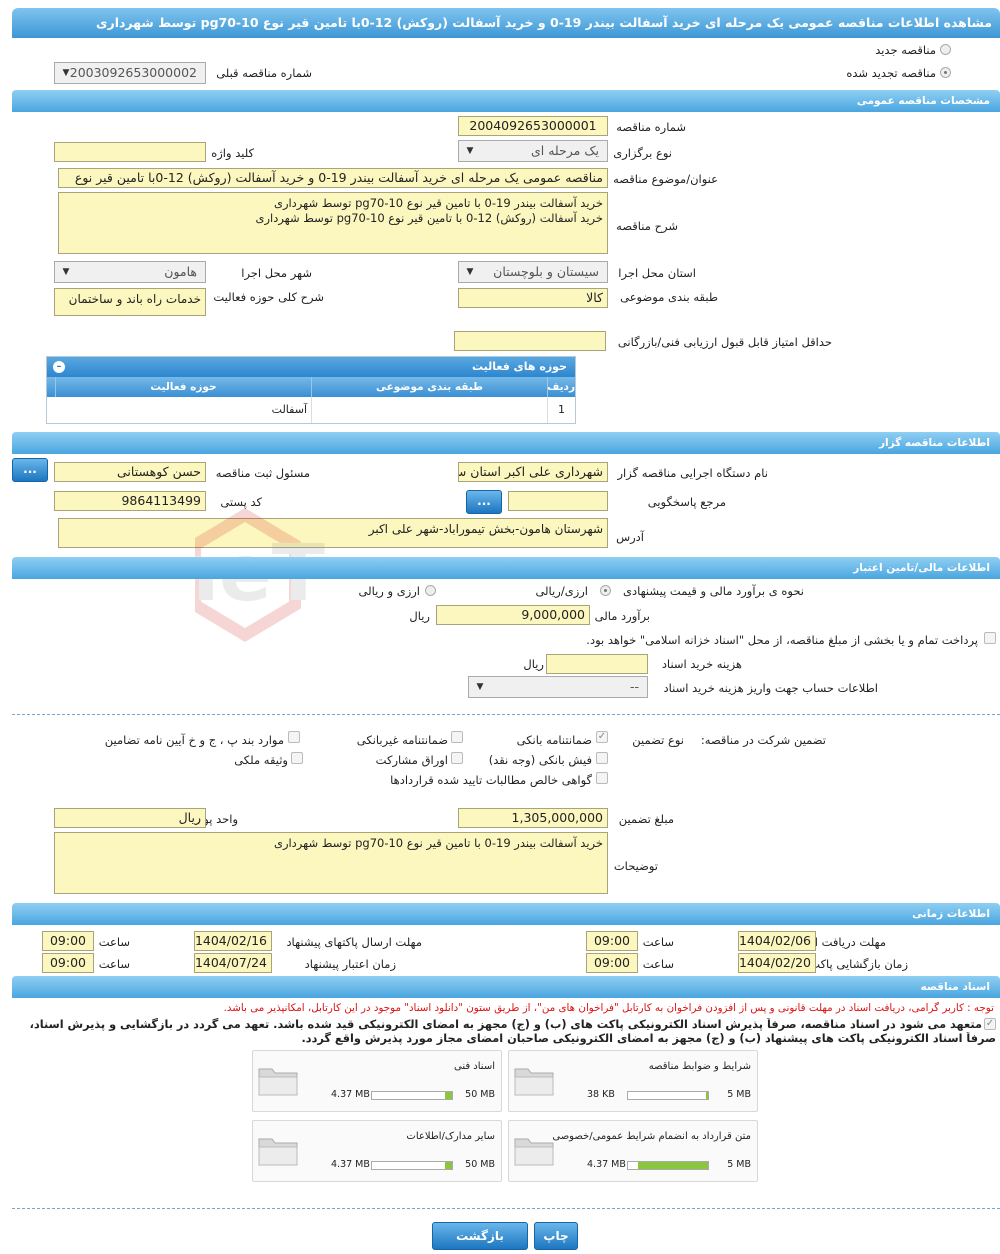 The image size is (1000, 1254). I want to click on method-label: نحوه ی برآورد مالی و قیمت پیشنهادی, so click(713, 591).